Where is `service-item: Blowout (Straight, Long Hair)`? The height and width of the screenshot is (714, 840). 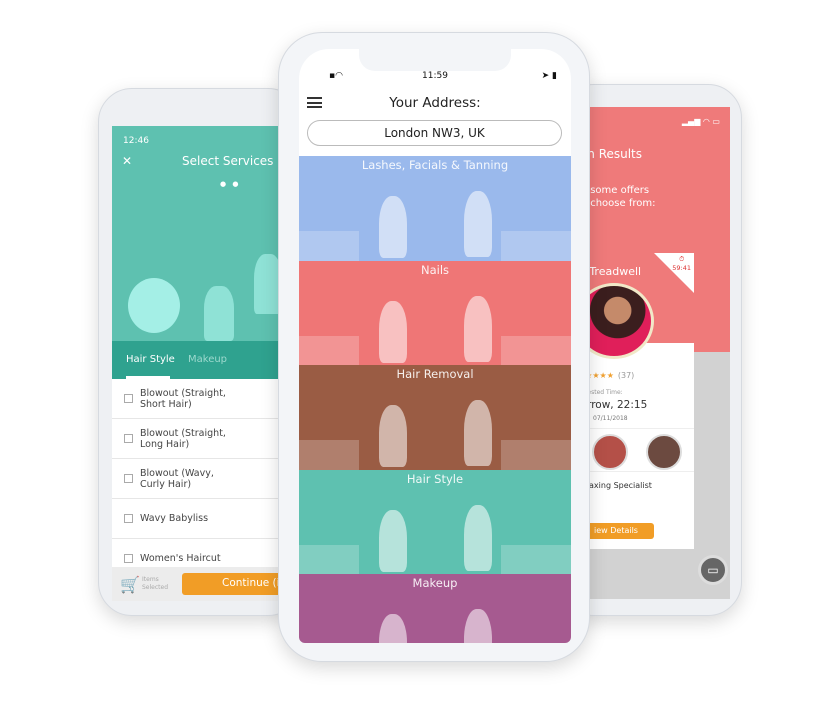
service-item: Blowout (Straight, Long Hair) is located at coordinates (198, 439).